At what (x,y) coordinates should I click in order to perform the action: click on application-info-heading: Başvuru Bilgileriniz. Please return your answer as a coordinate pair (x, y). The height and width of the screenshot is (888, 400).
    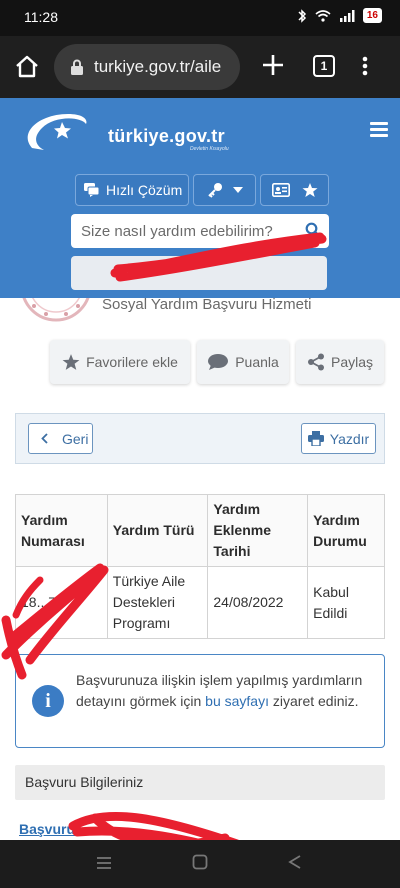
    Looking at the image, I should click on (200, 782).